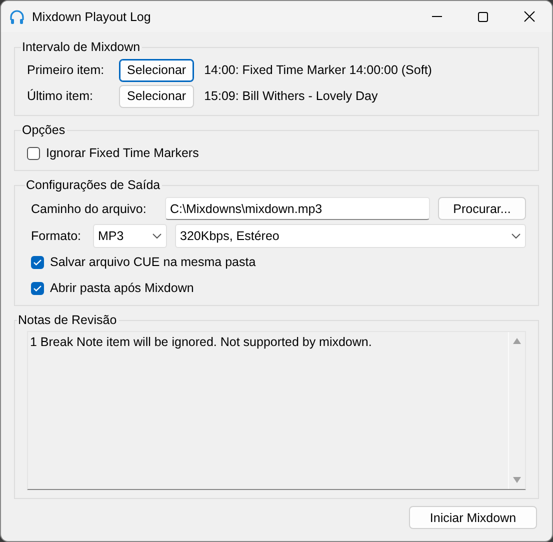  What do you see at coordinates (437, 16) in the screenshot?
I see `minimize-icon` at bounding box center [437, 16].